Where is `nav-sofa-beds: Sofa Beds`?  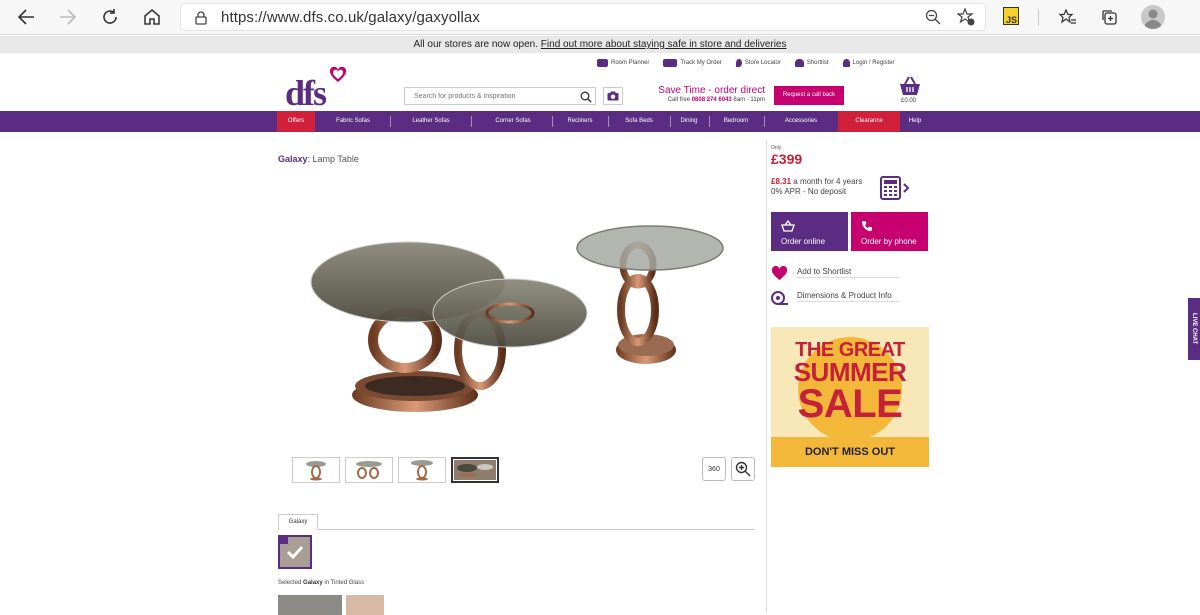
nav-sofa-beds: Sofa Beds is located at coordinates (639, 121).